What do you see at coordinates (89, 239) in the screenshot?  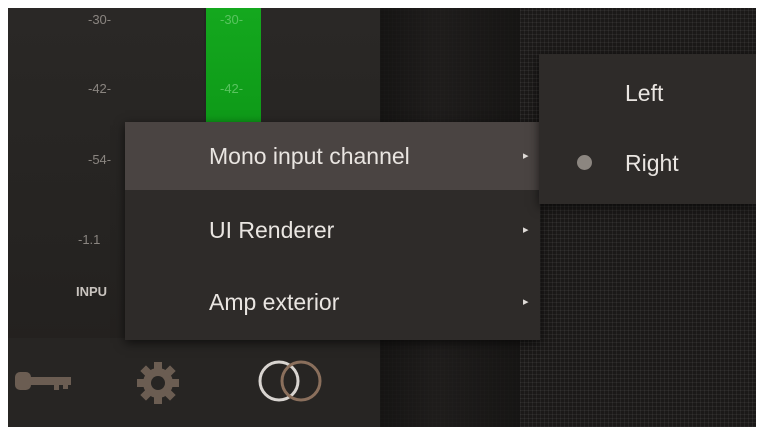 I see `meter-tick: -1.1` at bounding box center [89, 239].